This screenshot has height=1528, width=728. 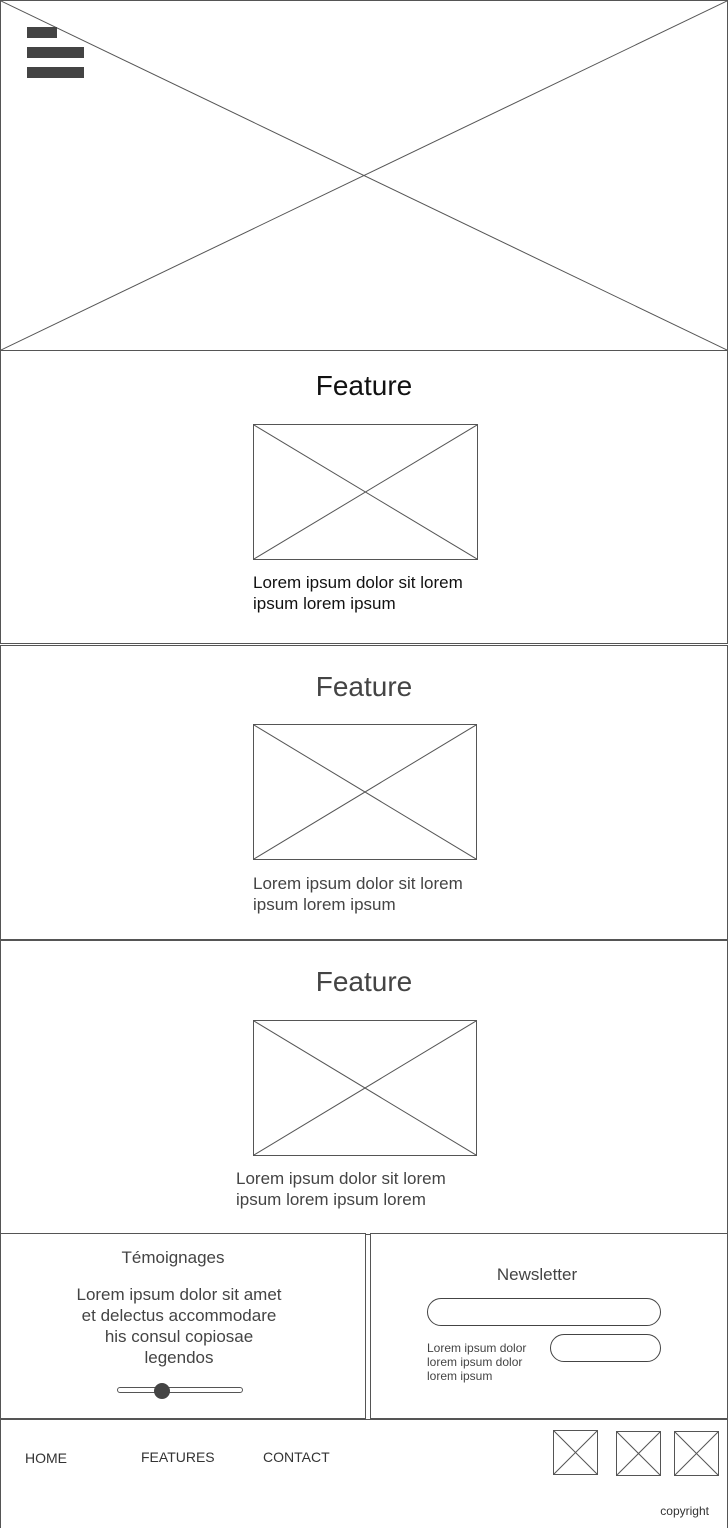 I want to click on subscribe-button, so click(x=605, y=1348).